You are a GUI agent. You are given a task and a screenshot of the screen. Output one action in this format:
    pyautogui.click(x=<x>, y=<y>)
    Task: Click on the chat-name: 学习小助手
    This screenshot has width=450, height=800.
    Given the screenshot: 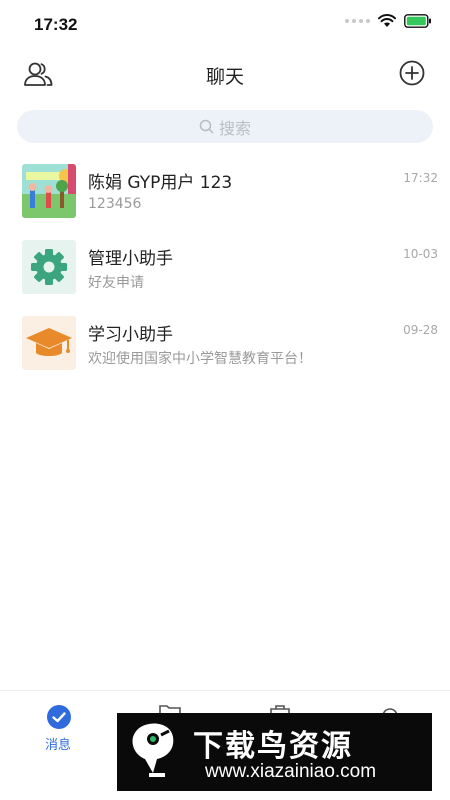 What is the action you would take?
    pyautogui.click(x=130, y=335)
    